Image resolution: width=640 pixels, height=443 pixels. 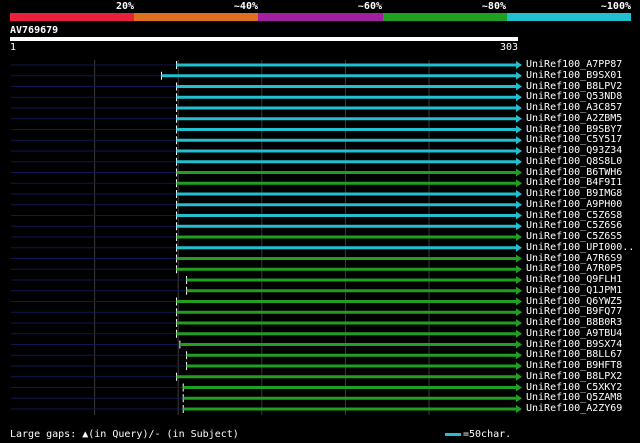 I want to click on hit-label: UniRef100_C5Z6S5, so click(x=574, y=236).